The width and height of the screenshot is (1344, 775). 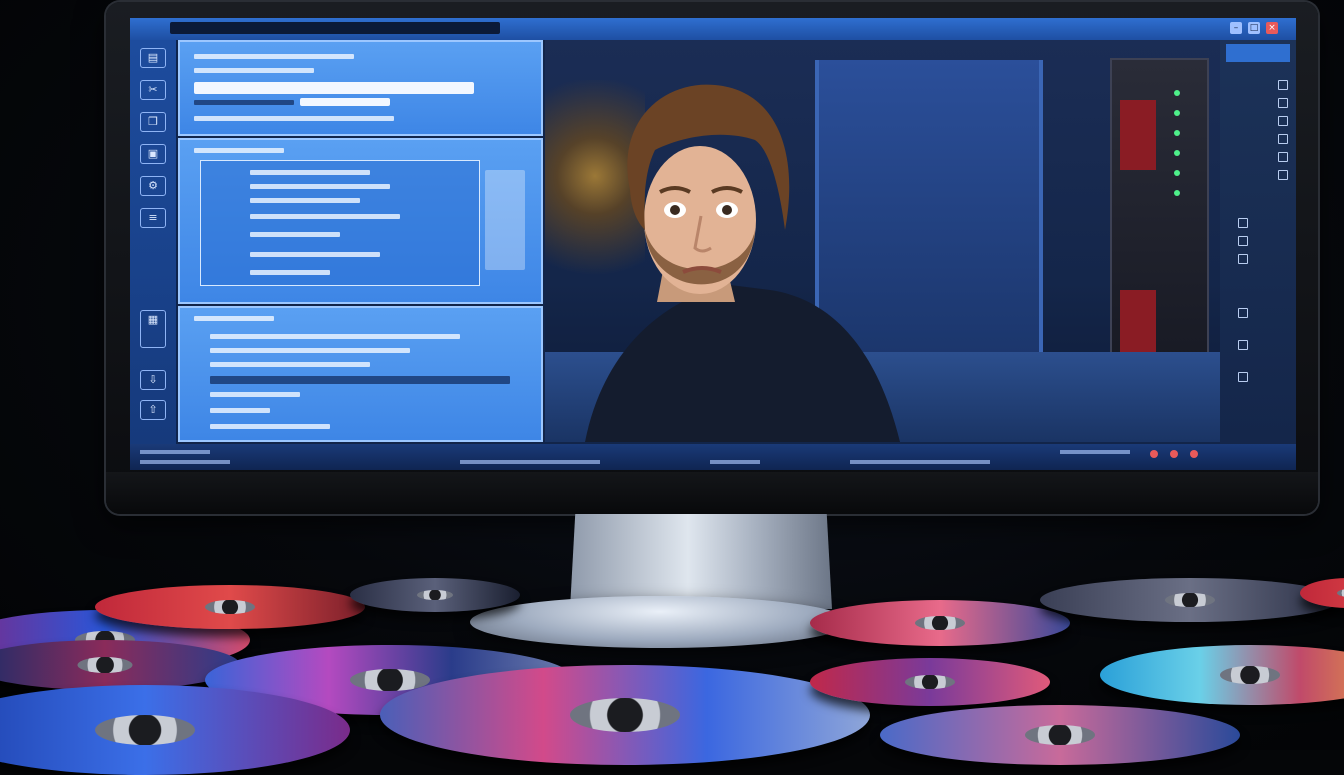 I want to click on left-toolbar: ▤ ✂ ❐ ▣ ⚙ ≡ ▦ ⇩ ⇧, so click(x=153, y=242).